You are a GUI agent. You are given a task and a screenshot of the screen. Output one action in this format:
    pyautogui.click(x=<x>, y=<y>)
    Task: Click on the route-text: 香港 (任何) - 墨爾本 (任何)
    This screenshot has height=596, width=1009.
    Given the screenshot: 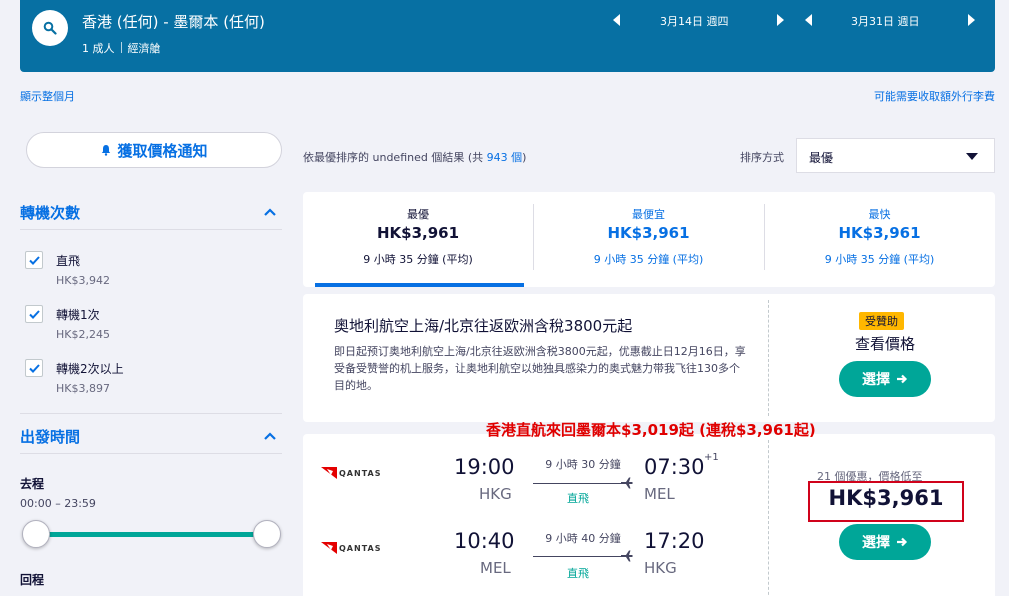 What is the action you would take?
    pyautogui.click(x=173, y=21)
    